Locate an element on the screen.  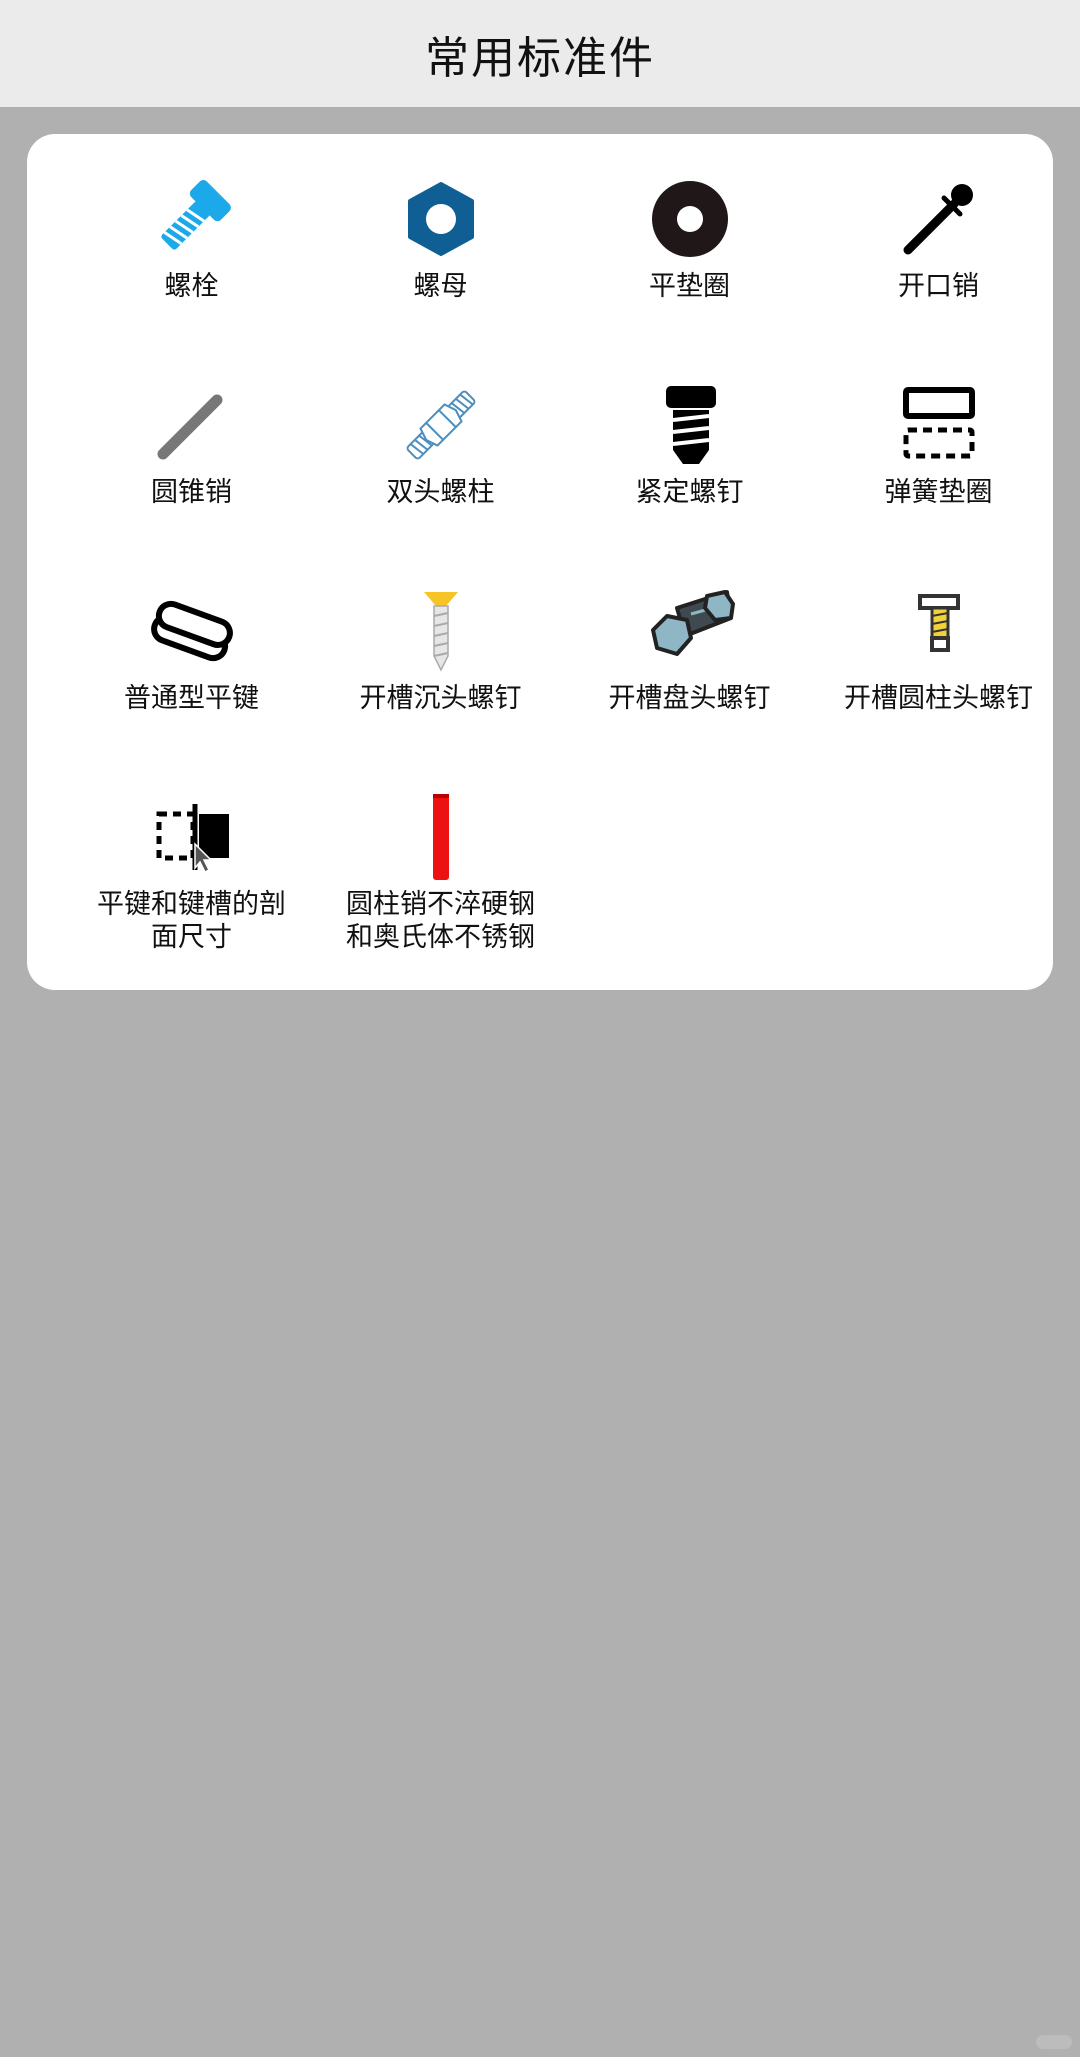
tile-label: 圆锥销 is located at coordinates (191, 492).